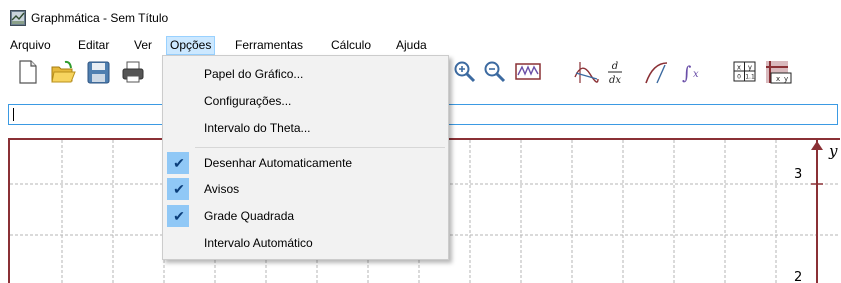  I want to click on new-document-button, so click(30, 72).